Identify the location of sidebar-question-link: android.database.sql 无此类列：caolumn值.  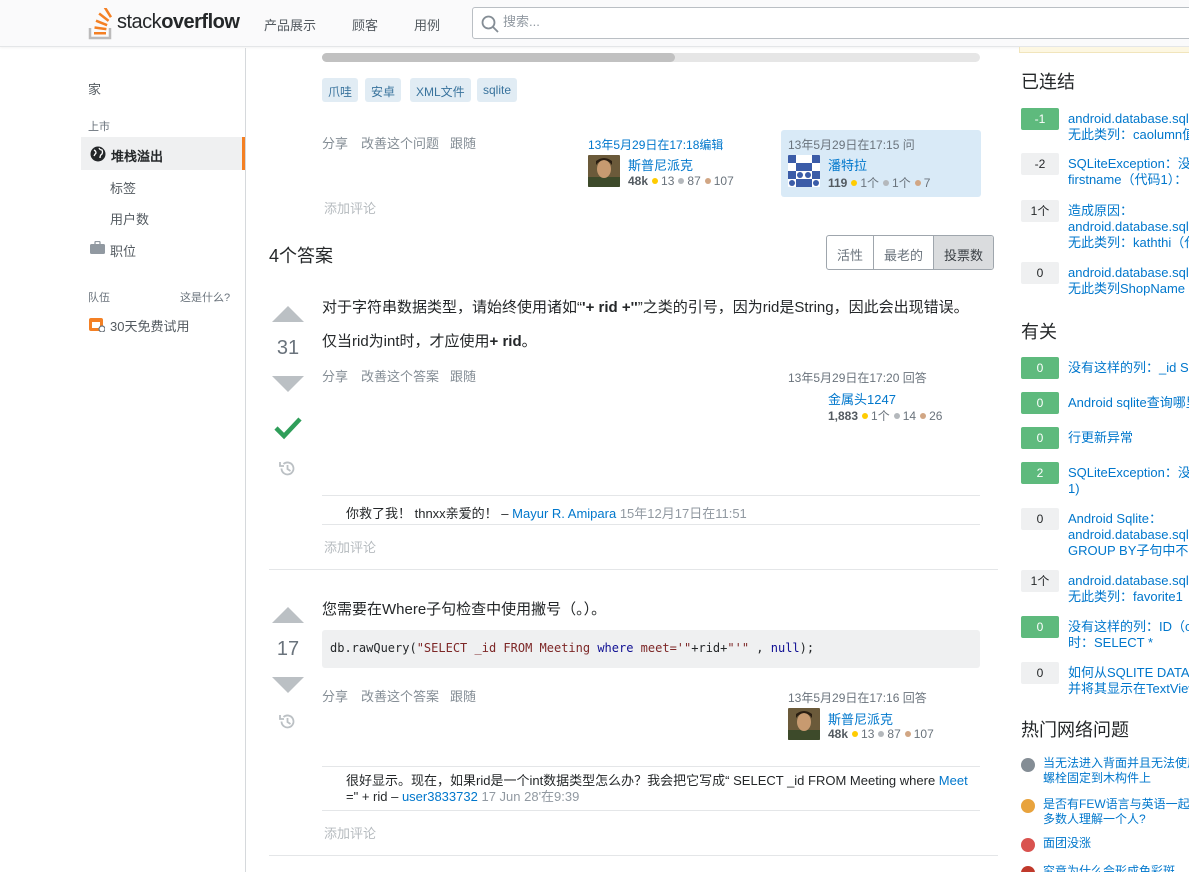
(1128, 127).